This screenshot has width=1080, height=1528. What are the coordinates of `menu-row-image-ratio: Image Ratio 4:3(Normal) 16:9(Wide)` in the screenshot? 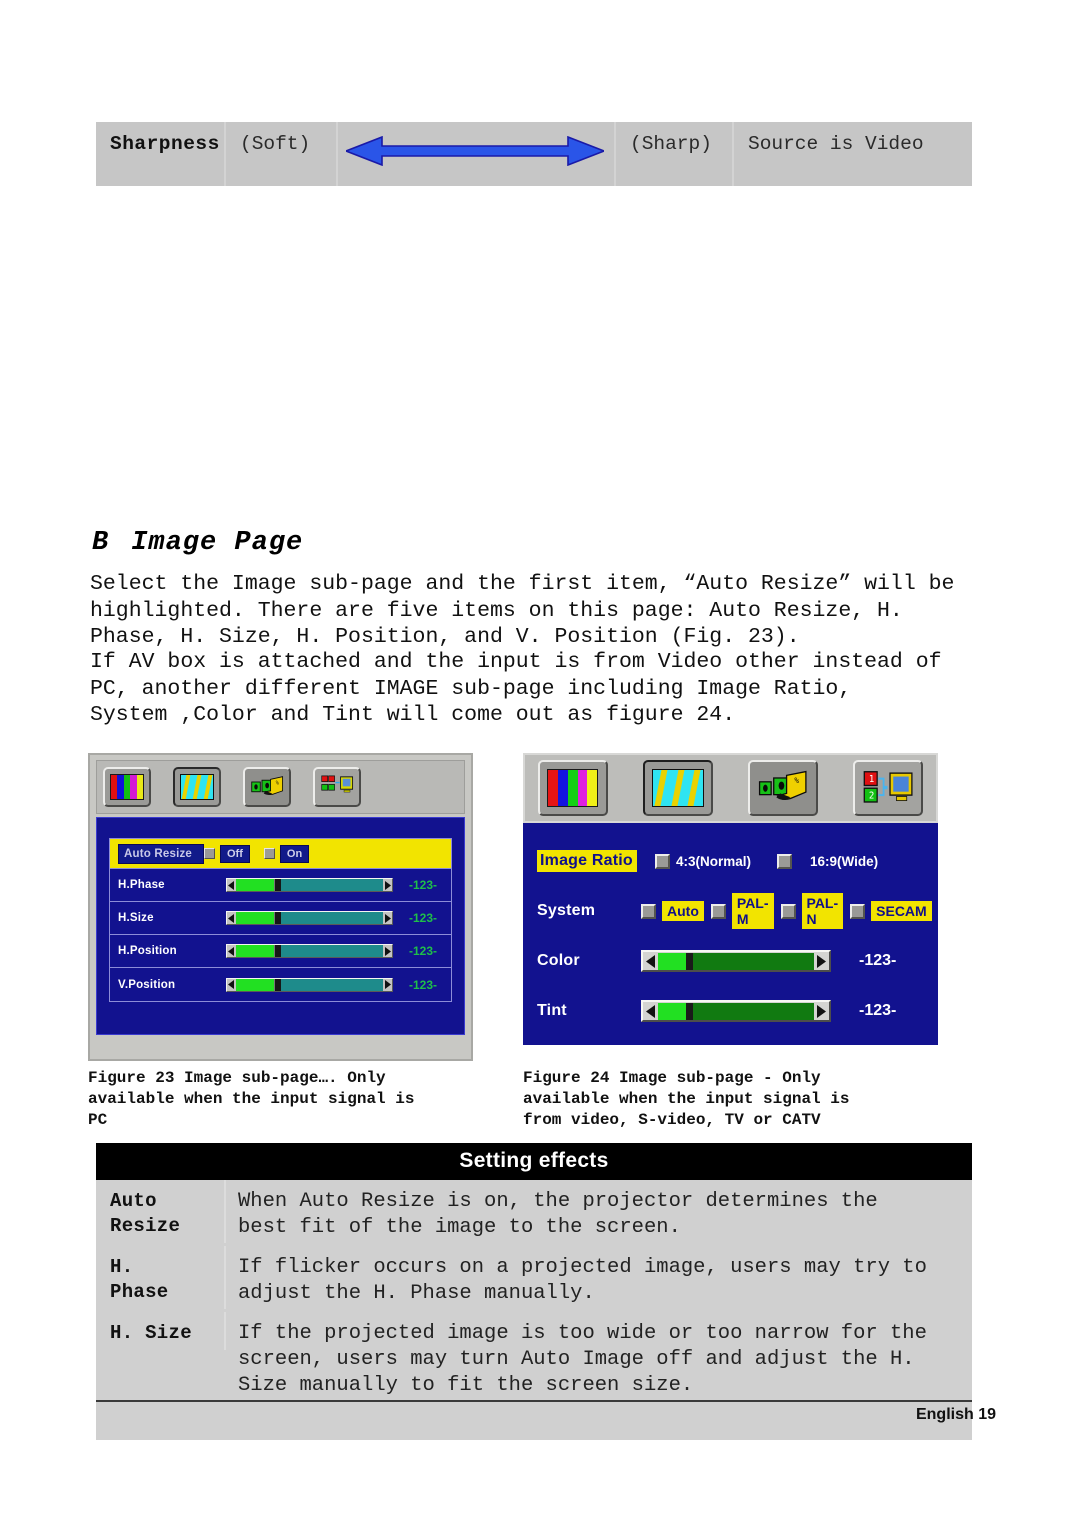 It's located at (730, 861).